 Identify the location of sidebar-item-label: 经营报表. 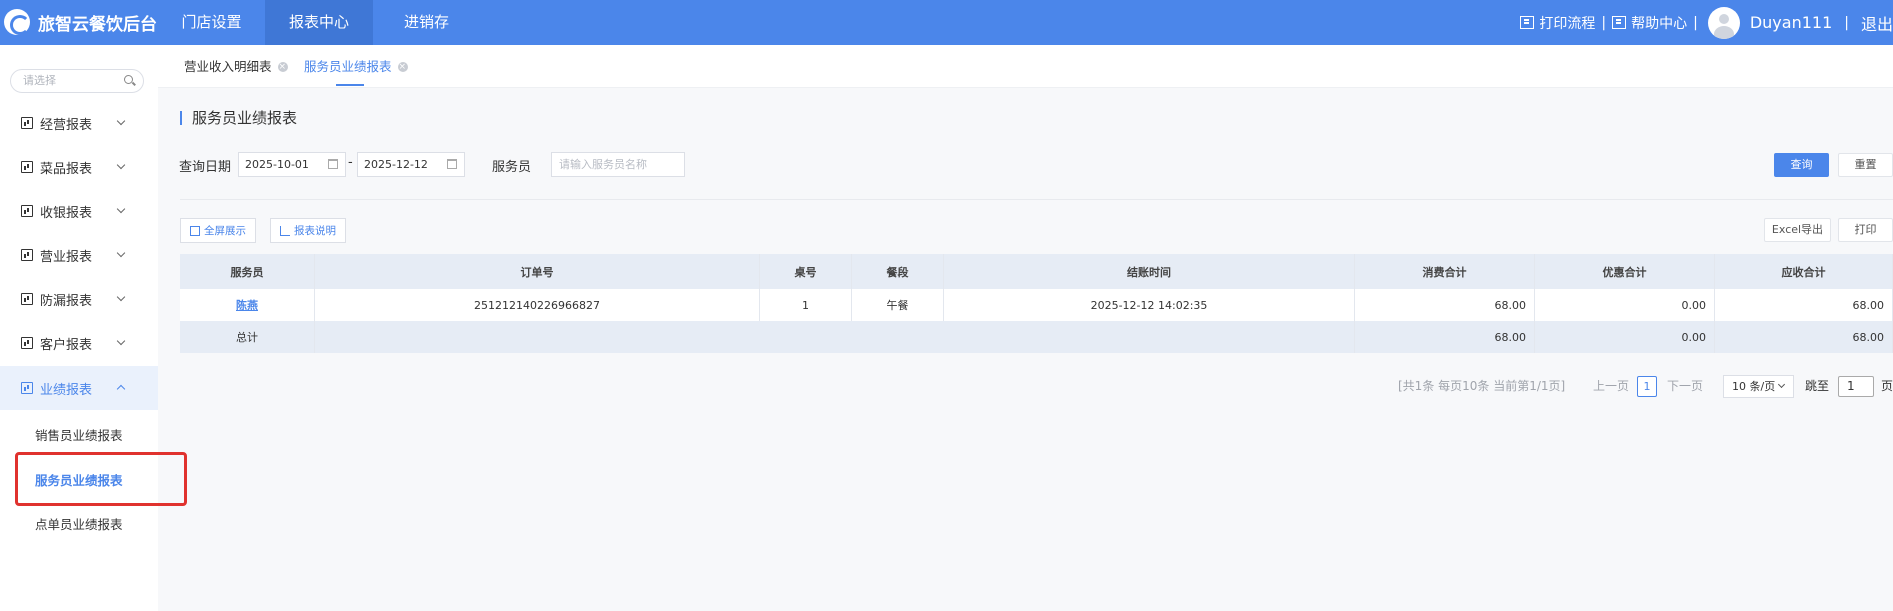
(66, 125).